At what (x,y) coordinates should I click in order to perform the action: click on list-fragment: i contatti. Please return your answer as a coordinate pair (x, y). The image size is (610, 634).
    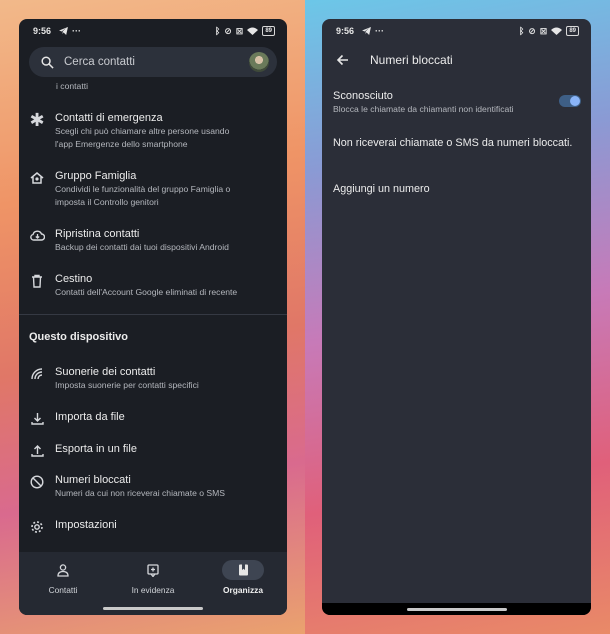
    Looking at the image, I should click on (72, 86).